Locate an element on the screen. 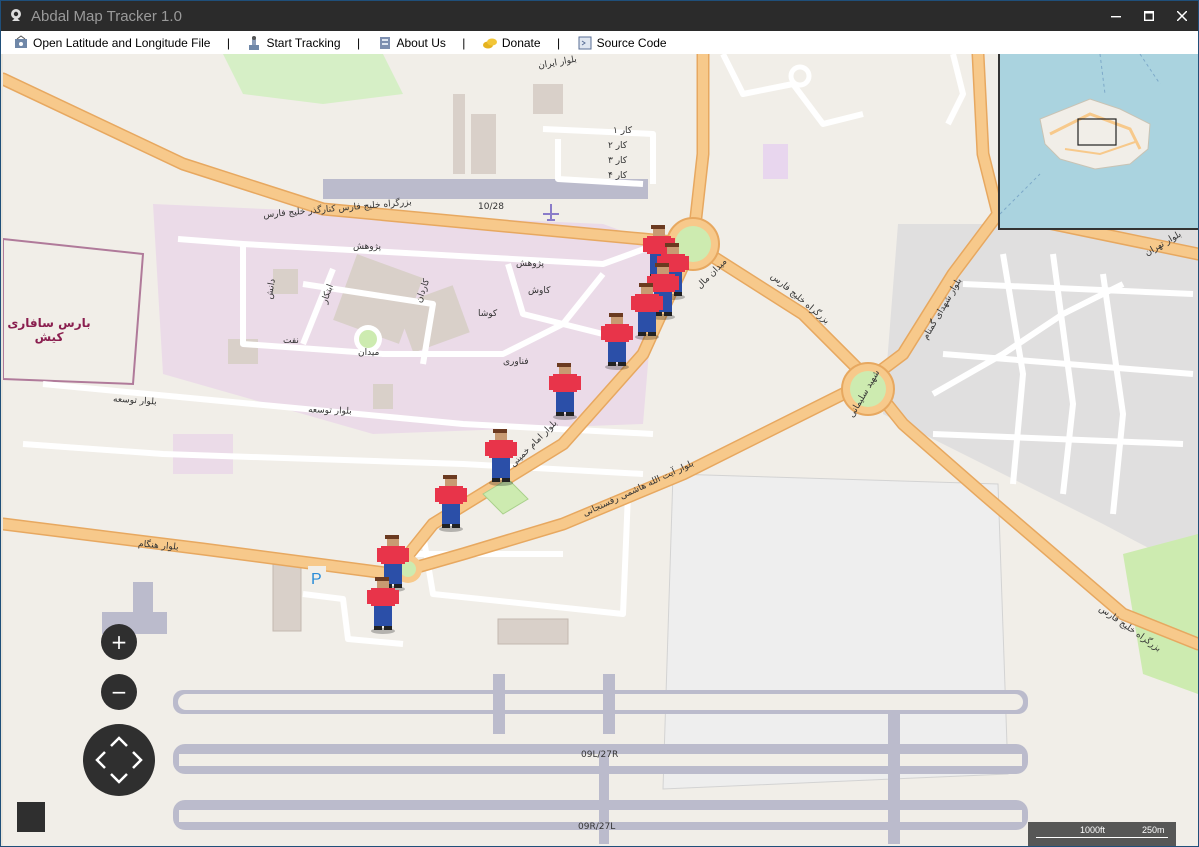  road-label: 09L/27R is located at coordinates (600, 755).